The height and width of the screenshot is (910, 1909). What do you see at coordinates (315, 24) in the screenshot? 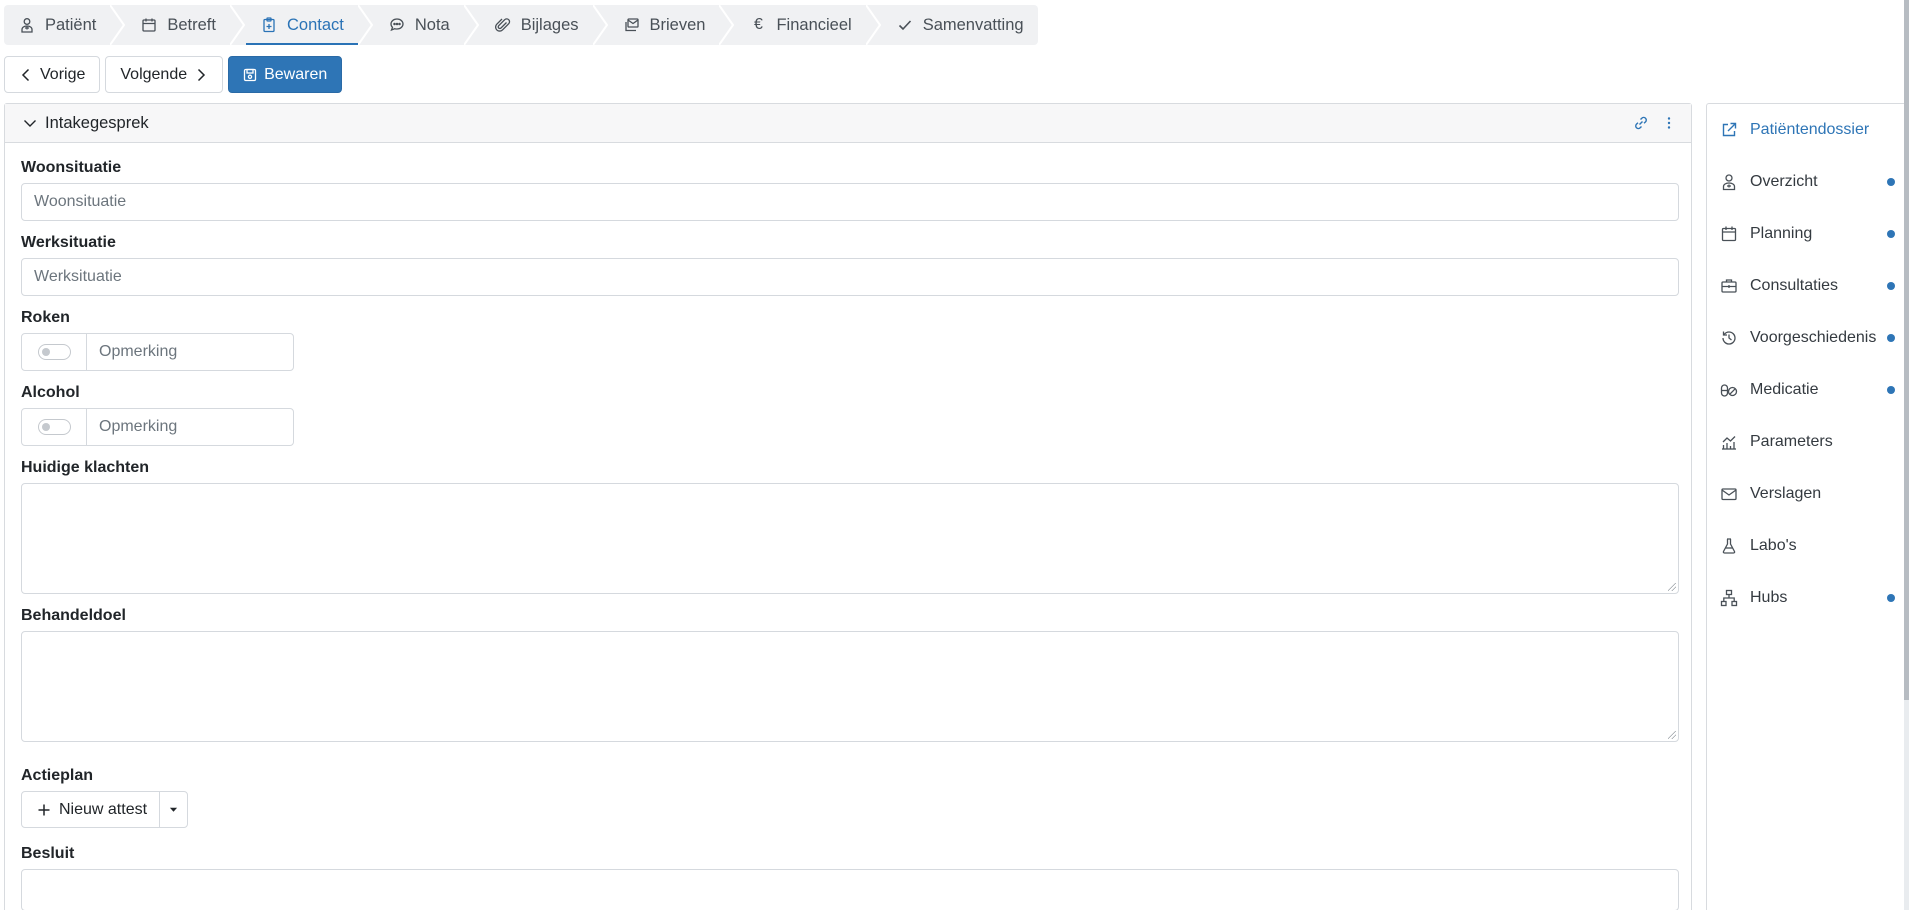
I see `tab-label: Contact` at bounding box center [315, 24].